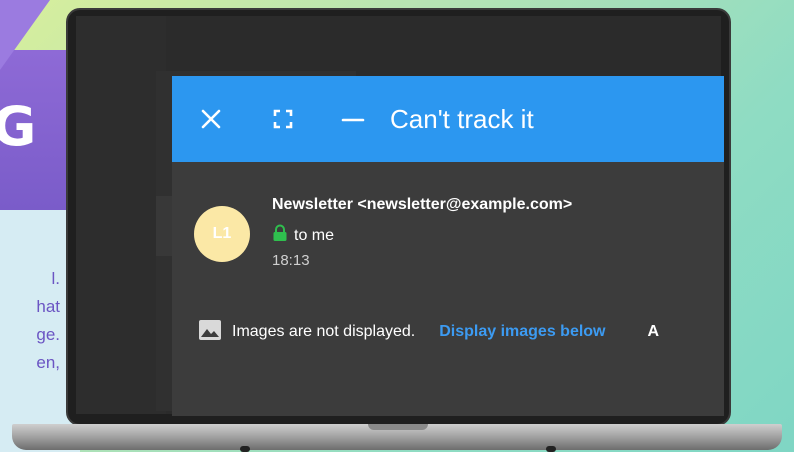  What do you see at coordinates (462, 119) in the screenshot?
I see `dialog-title: Can't track it` at bounding box center [462, 119].